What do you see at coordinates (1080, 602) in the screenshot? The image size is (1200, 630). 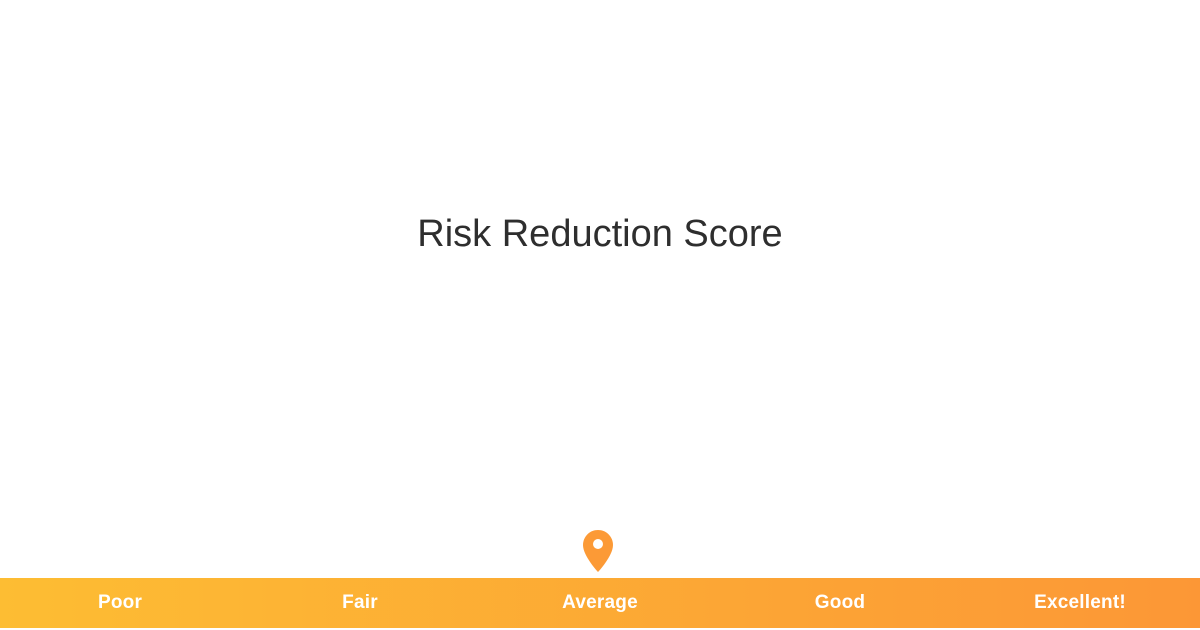 I see `scale-level-excellent: Excellent!` at bounding box center [1080, 602].